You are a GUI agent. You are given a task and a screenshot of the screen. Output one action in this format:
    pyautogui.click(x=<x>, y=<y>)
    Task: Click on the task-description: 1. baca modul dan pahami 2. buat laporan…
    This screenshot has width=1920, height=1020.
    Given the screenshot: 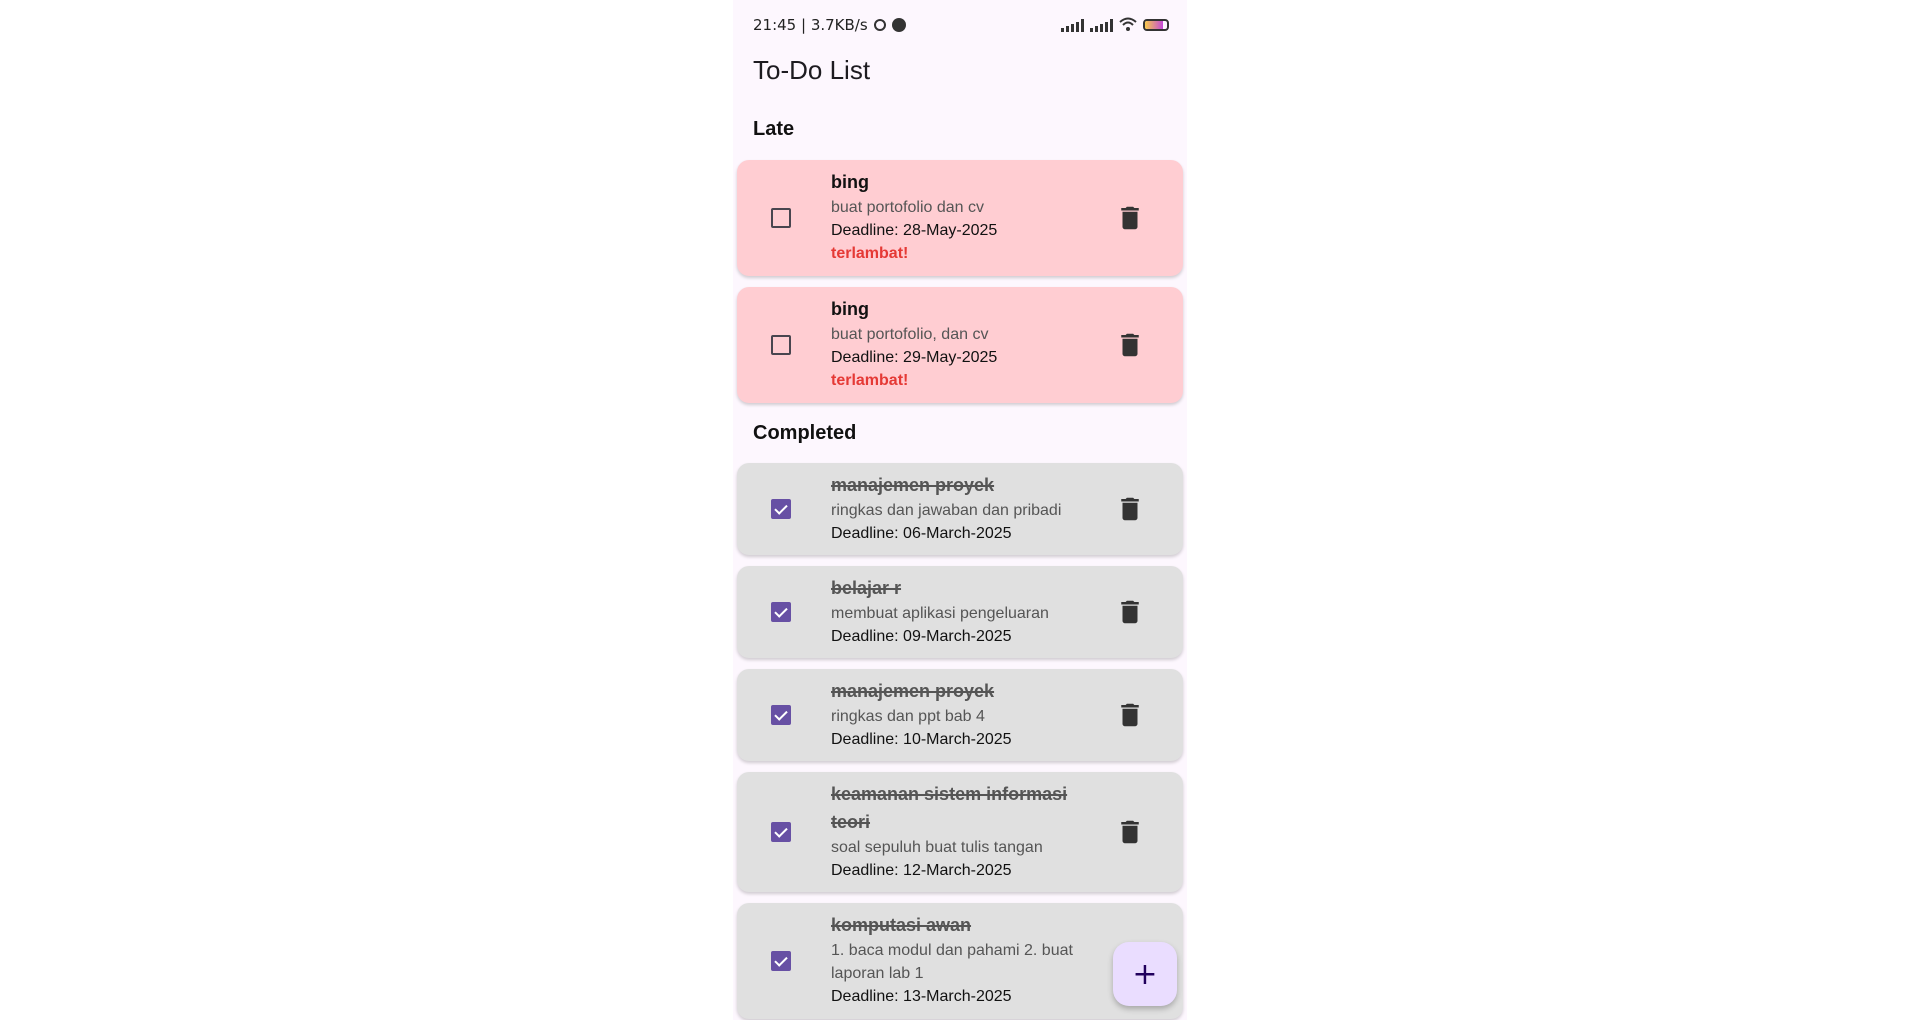 What is the action you would take?
    pyautogui.click(x=952, y=962)
    